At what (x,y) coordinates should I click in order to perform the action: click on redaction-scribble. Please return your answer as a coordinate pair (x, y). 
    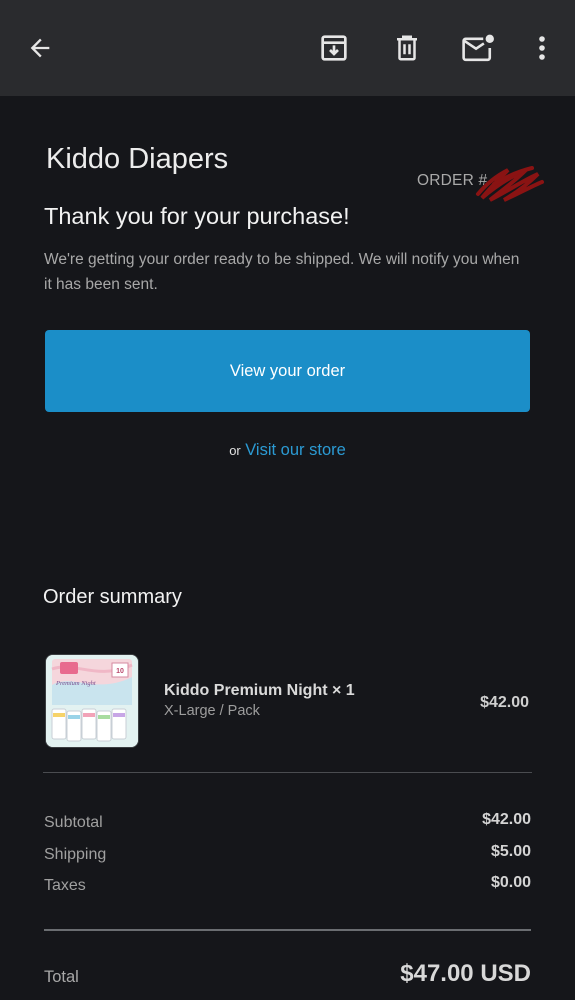
    Looking at the image, I should click on (510, 187).